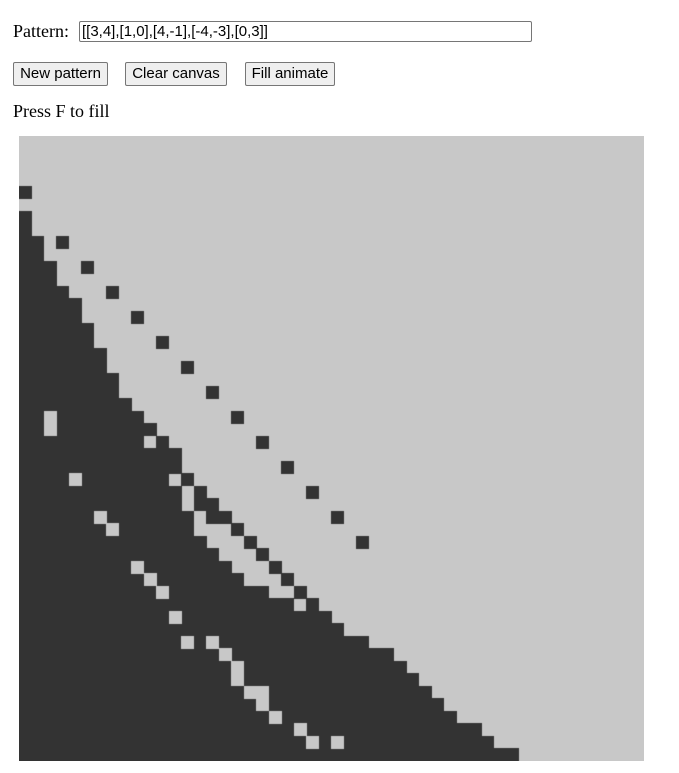 The image size is (679, 773). What do you see at coordinates (305, 31) in the screenshot?
I see `pattern-input` at bounding box center [305, 31].